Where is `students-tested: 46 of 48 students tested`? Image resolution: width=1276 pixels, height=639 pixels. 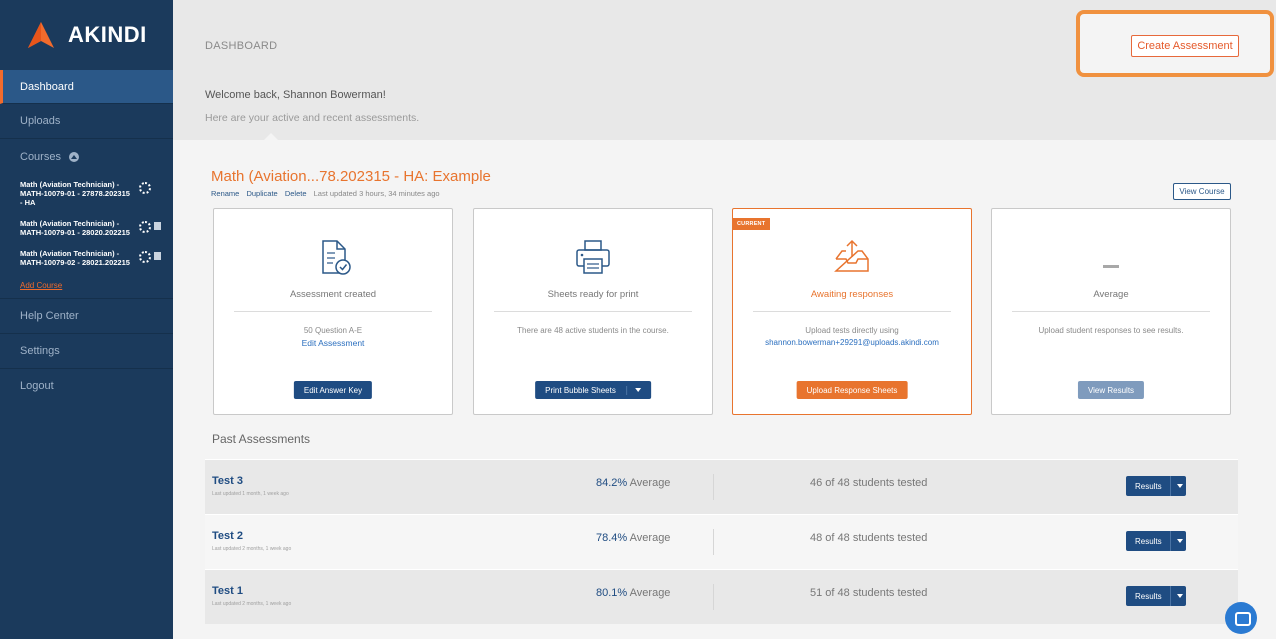
students-tested: 46 of 48 students tested is located at coordinates (869, 483).